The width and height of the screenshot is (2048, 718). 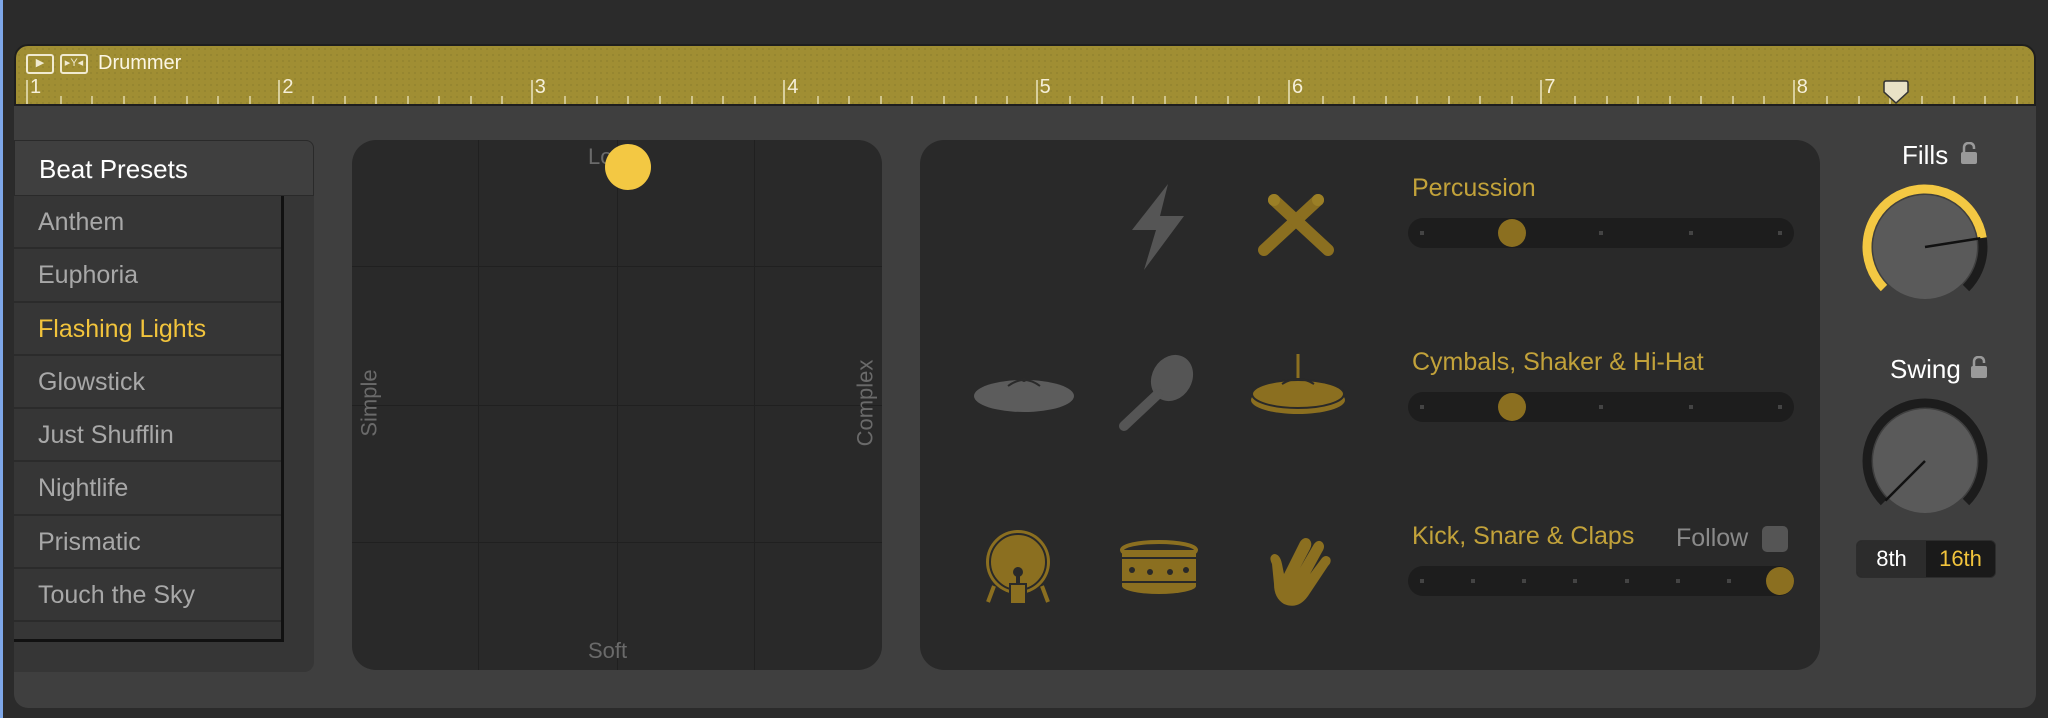 What do you see at coordinates (1558, 362) in the screenshot?
I see `cymbals-label: Cymbals, Shaker & Hi-Hat` at bounding box center [1558, 362].